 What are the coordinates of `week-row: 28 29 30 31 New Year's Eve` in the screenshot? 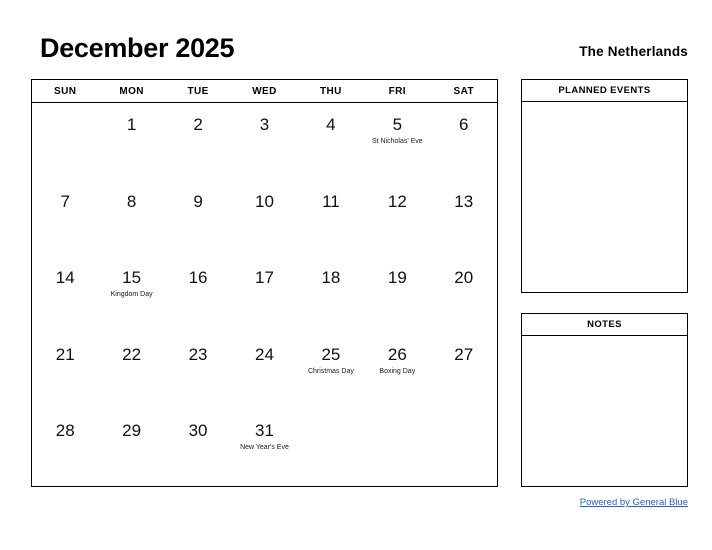 It's located at (264, 447).